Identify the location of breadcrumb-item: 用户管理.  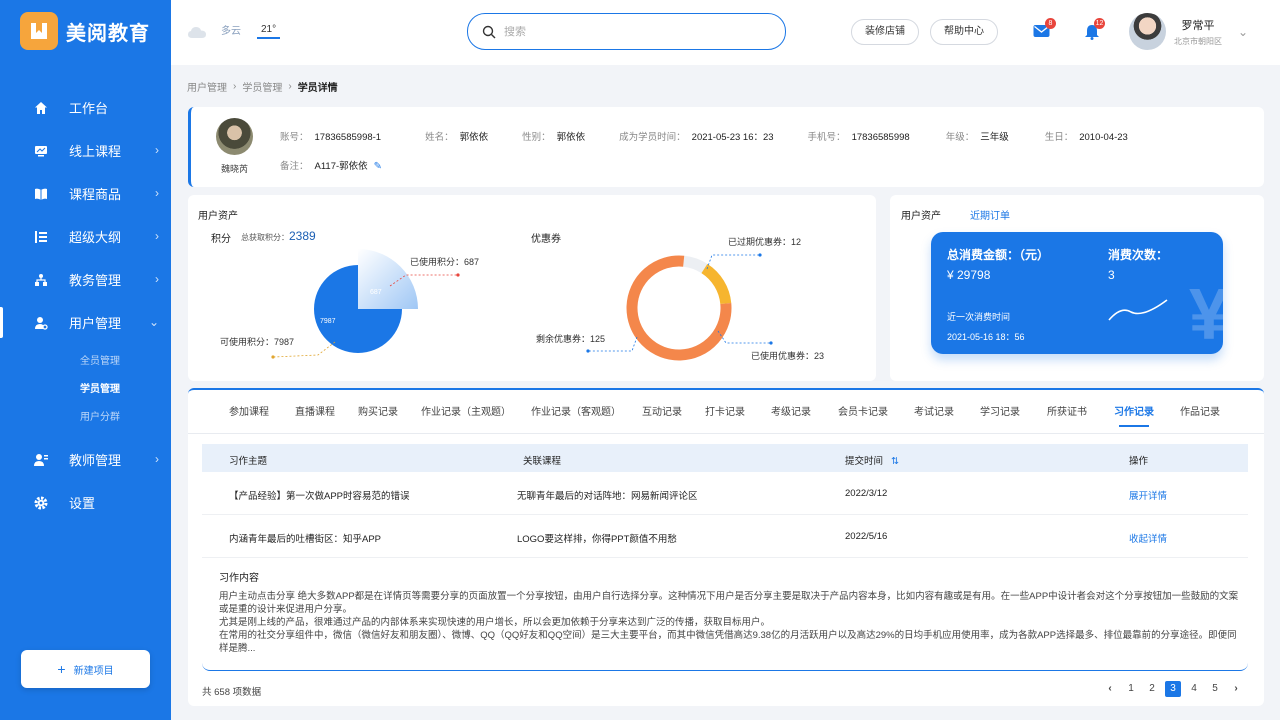
(207, 86).